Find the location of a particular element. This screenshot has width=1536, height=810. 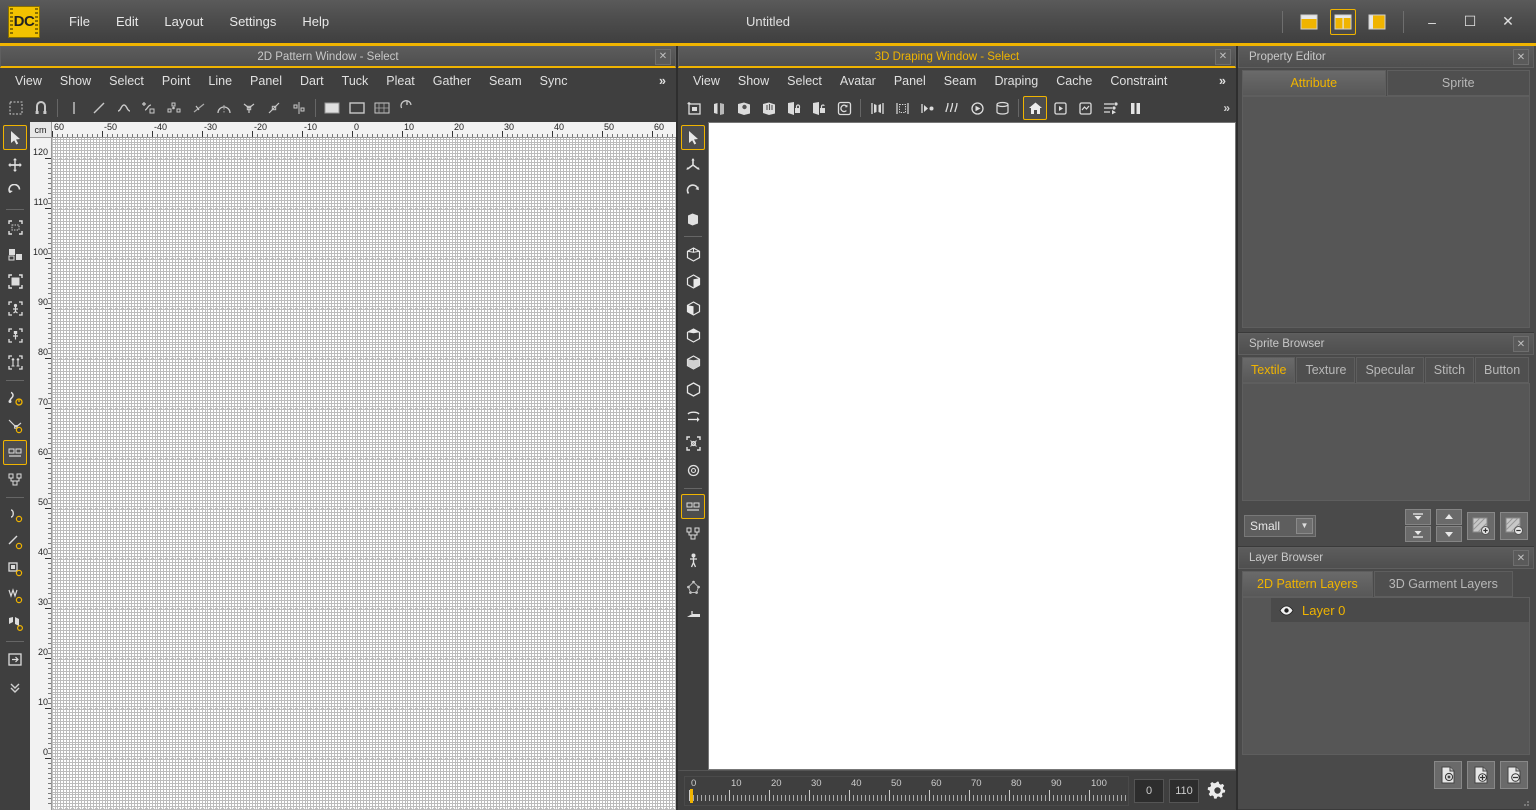

menu-help: Help is located at coordinates (315, 21).